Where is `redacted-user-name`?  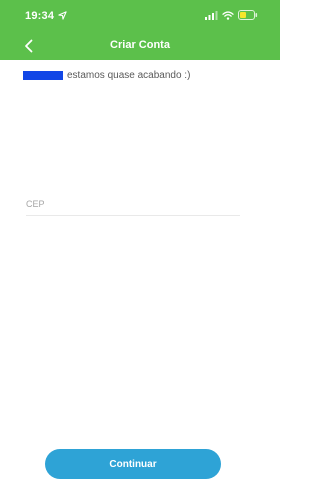
redacted-user-name is located at coordinates (43, 75).